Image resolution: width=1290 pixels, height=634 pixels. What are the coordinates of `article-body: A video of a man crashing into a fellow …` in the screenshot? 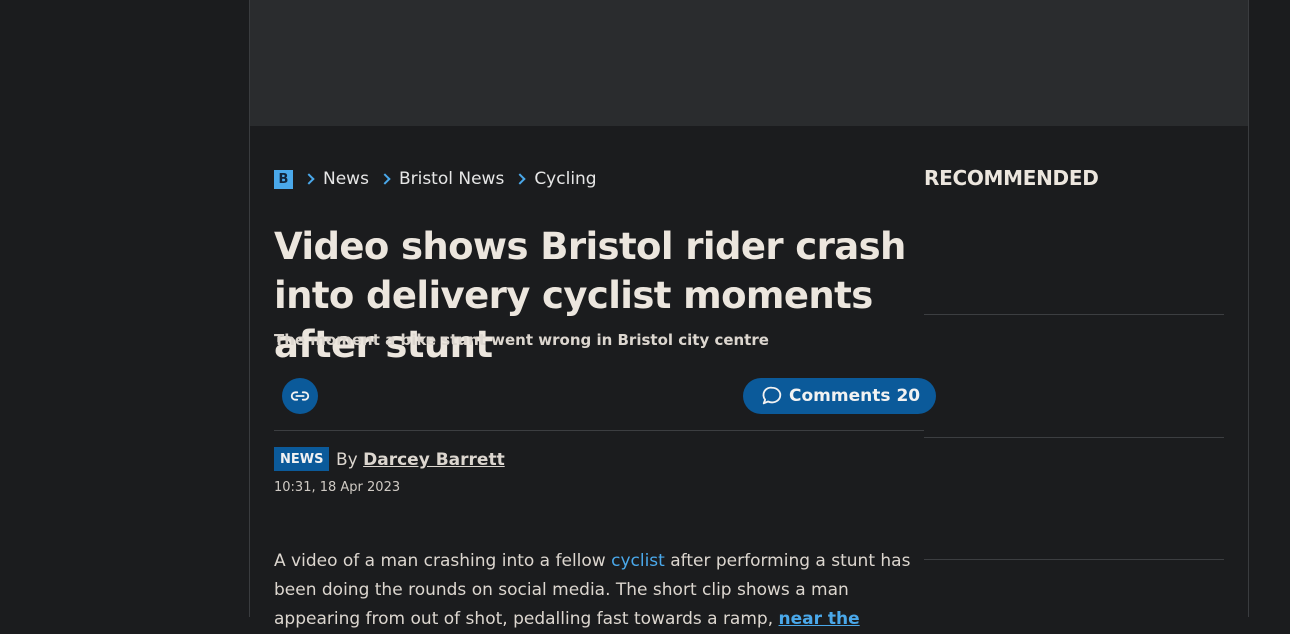 It's located at (594, 590).